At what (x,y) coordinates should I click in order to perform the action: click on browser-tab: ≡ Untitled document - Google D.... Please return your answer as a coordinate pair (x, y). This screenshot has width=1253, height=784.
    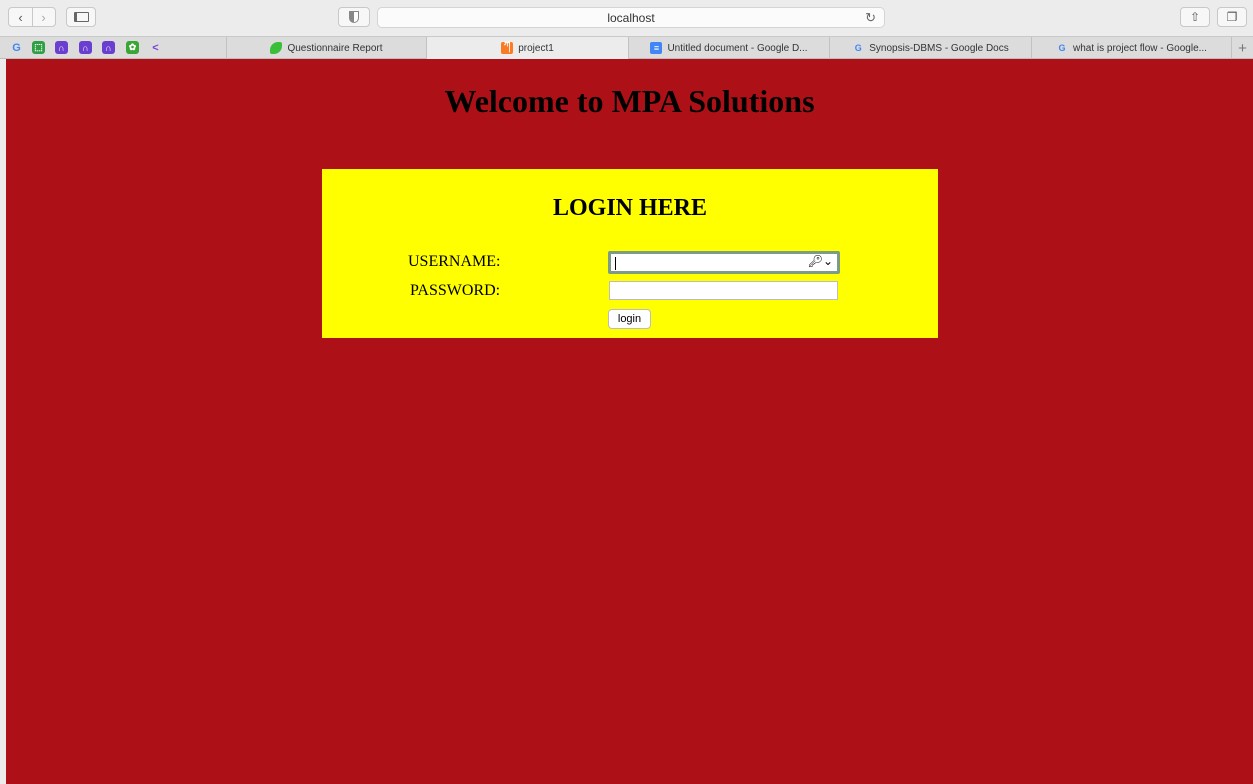
    Looking at the image, I should click on (728, 48).